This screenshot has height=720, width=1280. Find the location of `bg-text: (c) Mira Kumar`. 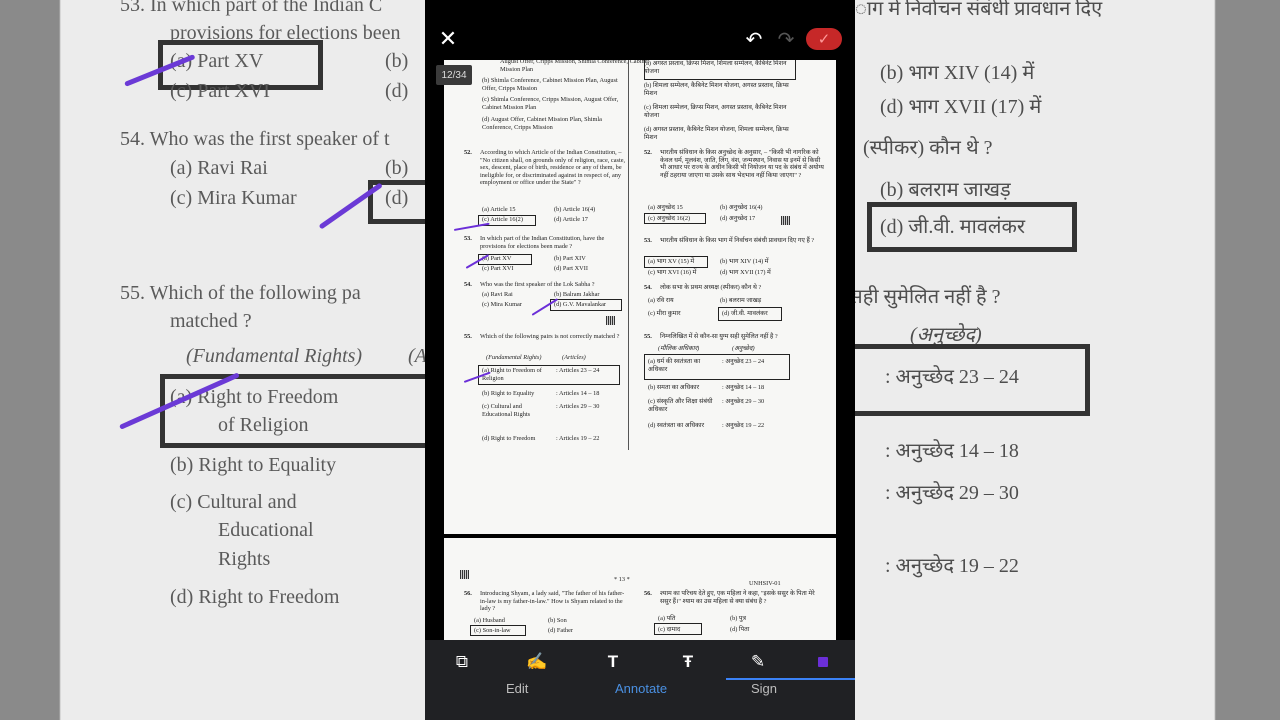

bg-text: (c) Mira Kumar is located at coordinates (233, 198).